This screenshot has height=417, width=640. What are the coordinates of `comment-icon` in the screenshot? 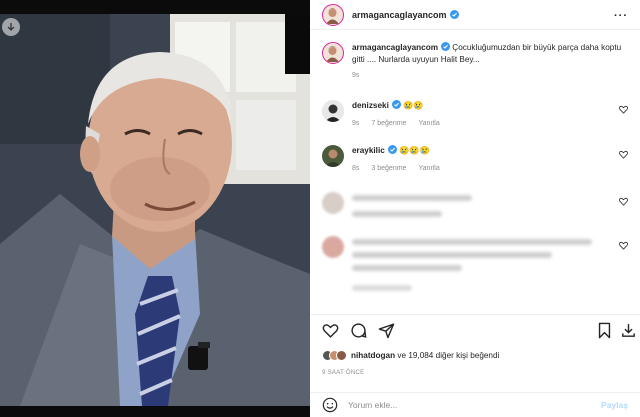 It's located at (358, 330).